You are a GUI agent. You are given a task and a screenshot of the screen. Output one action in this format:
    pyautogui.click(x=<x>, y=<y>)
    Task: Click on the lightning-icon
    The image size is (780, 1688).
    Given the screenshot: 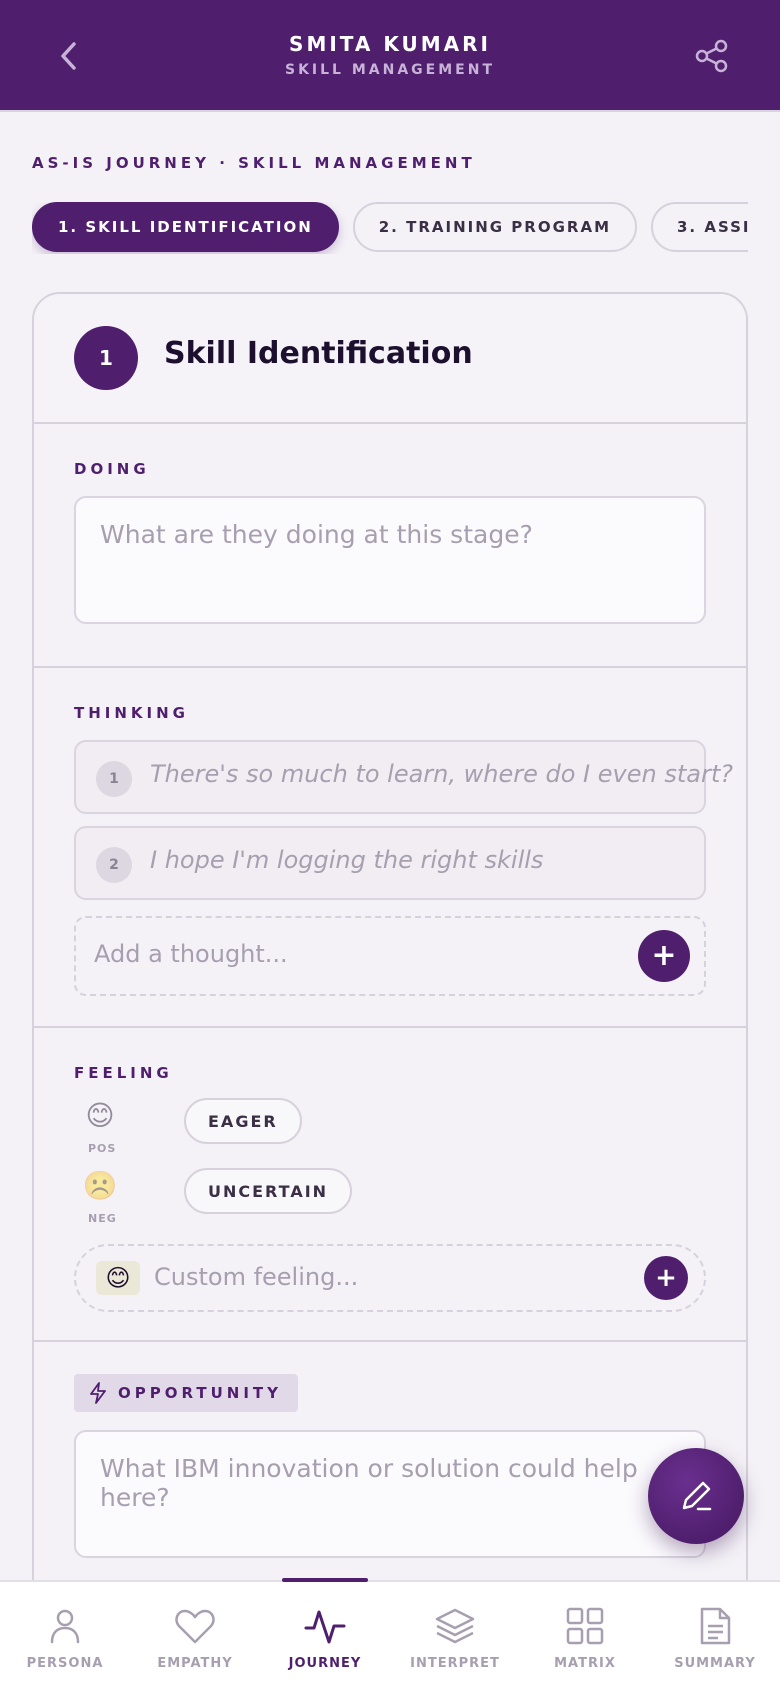 What is the action you would take?
    pyautogui.click(x=98, y=1393)
    